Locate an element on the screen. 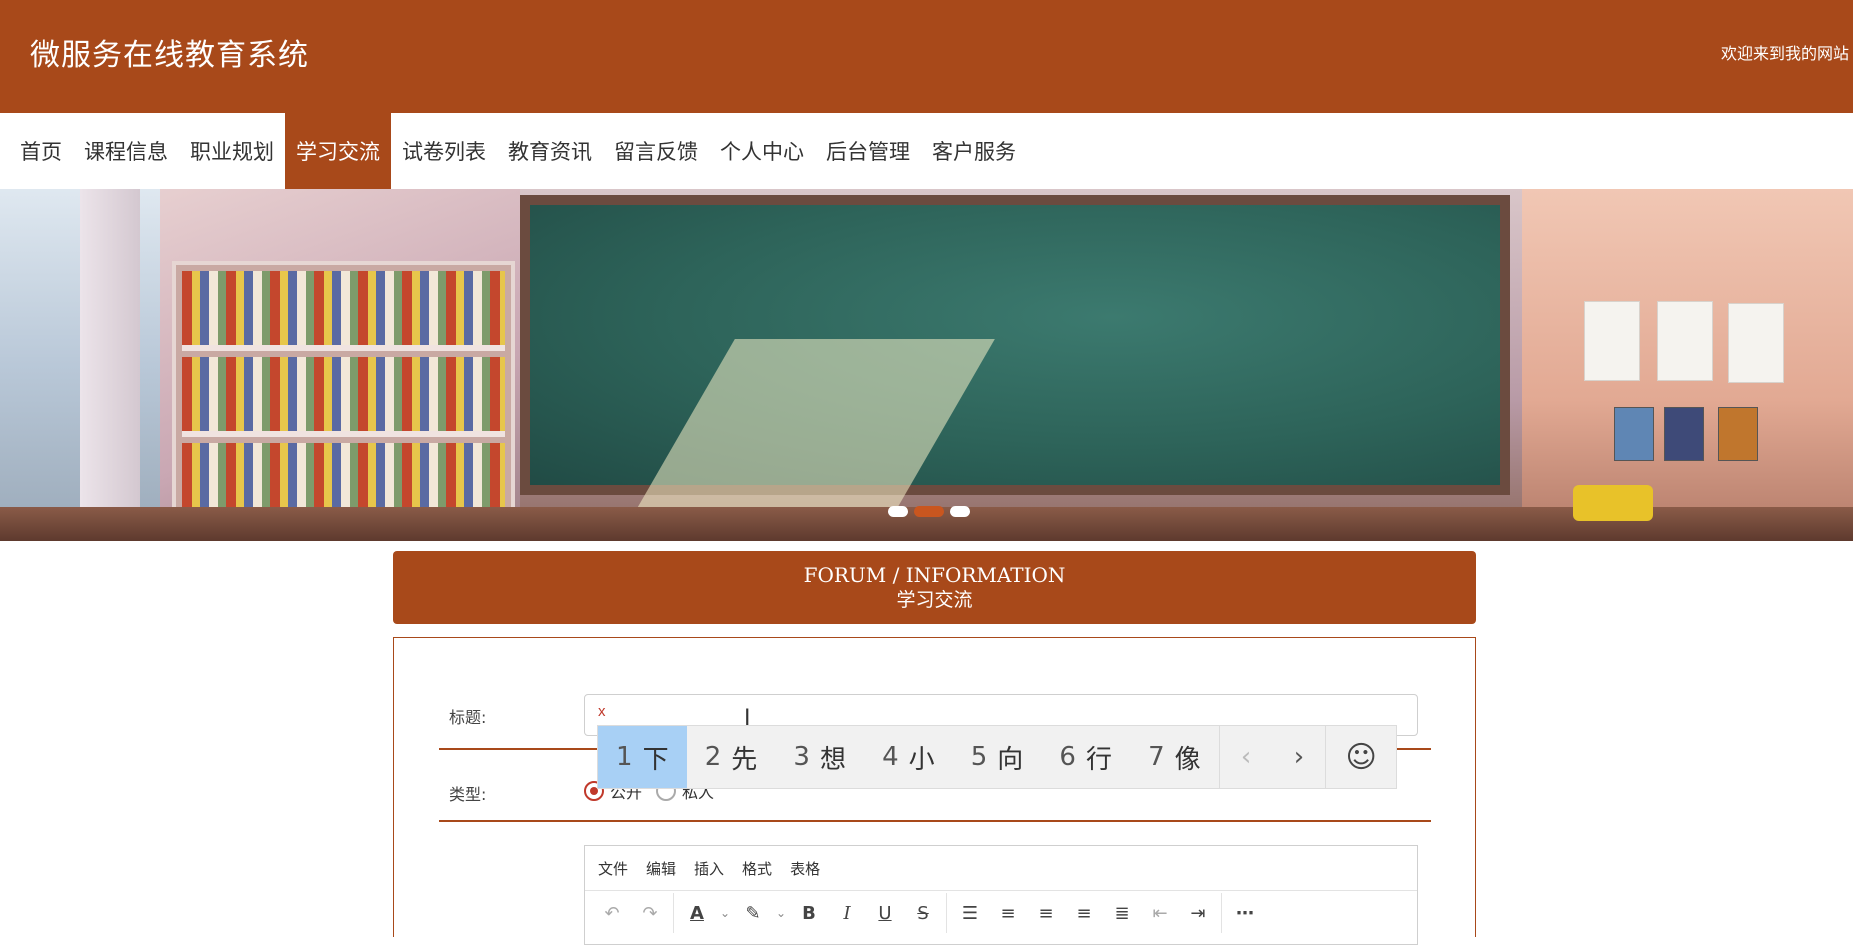 This screenshot has width=1853, height=945. divider is located at coordinates (935, 821).